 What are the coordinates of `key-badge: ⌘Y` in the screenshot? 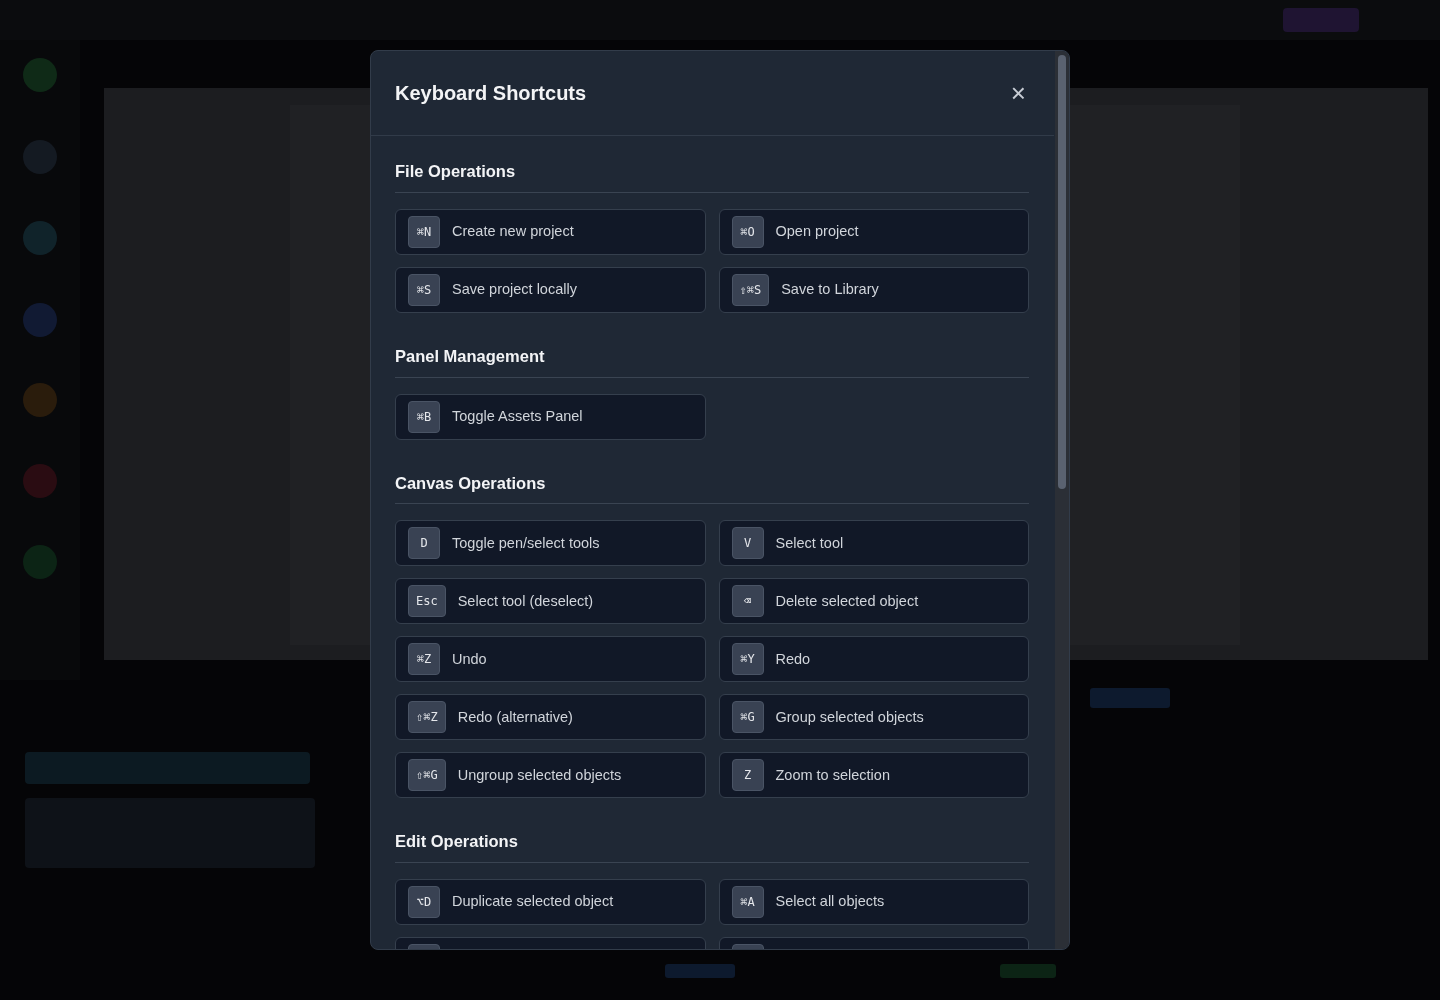 It's located at (747, 659).